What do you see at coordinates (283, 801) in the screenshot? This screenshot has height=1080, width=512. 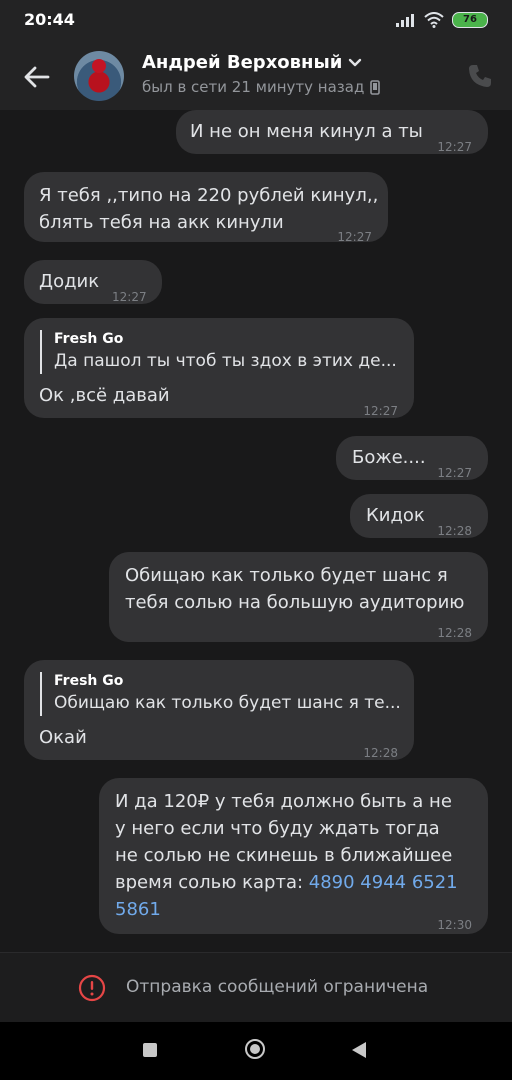 I see `message-text-line: И да 120₽ у тебя должно быть а не` at bounding box center [283, 801].